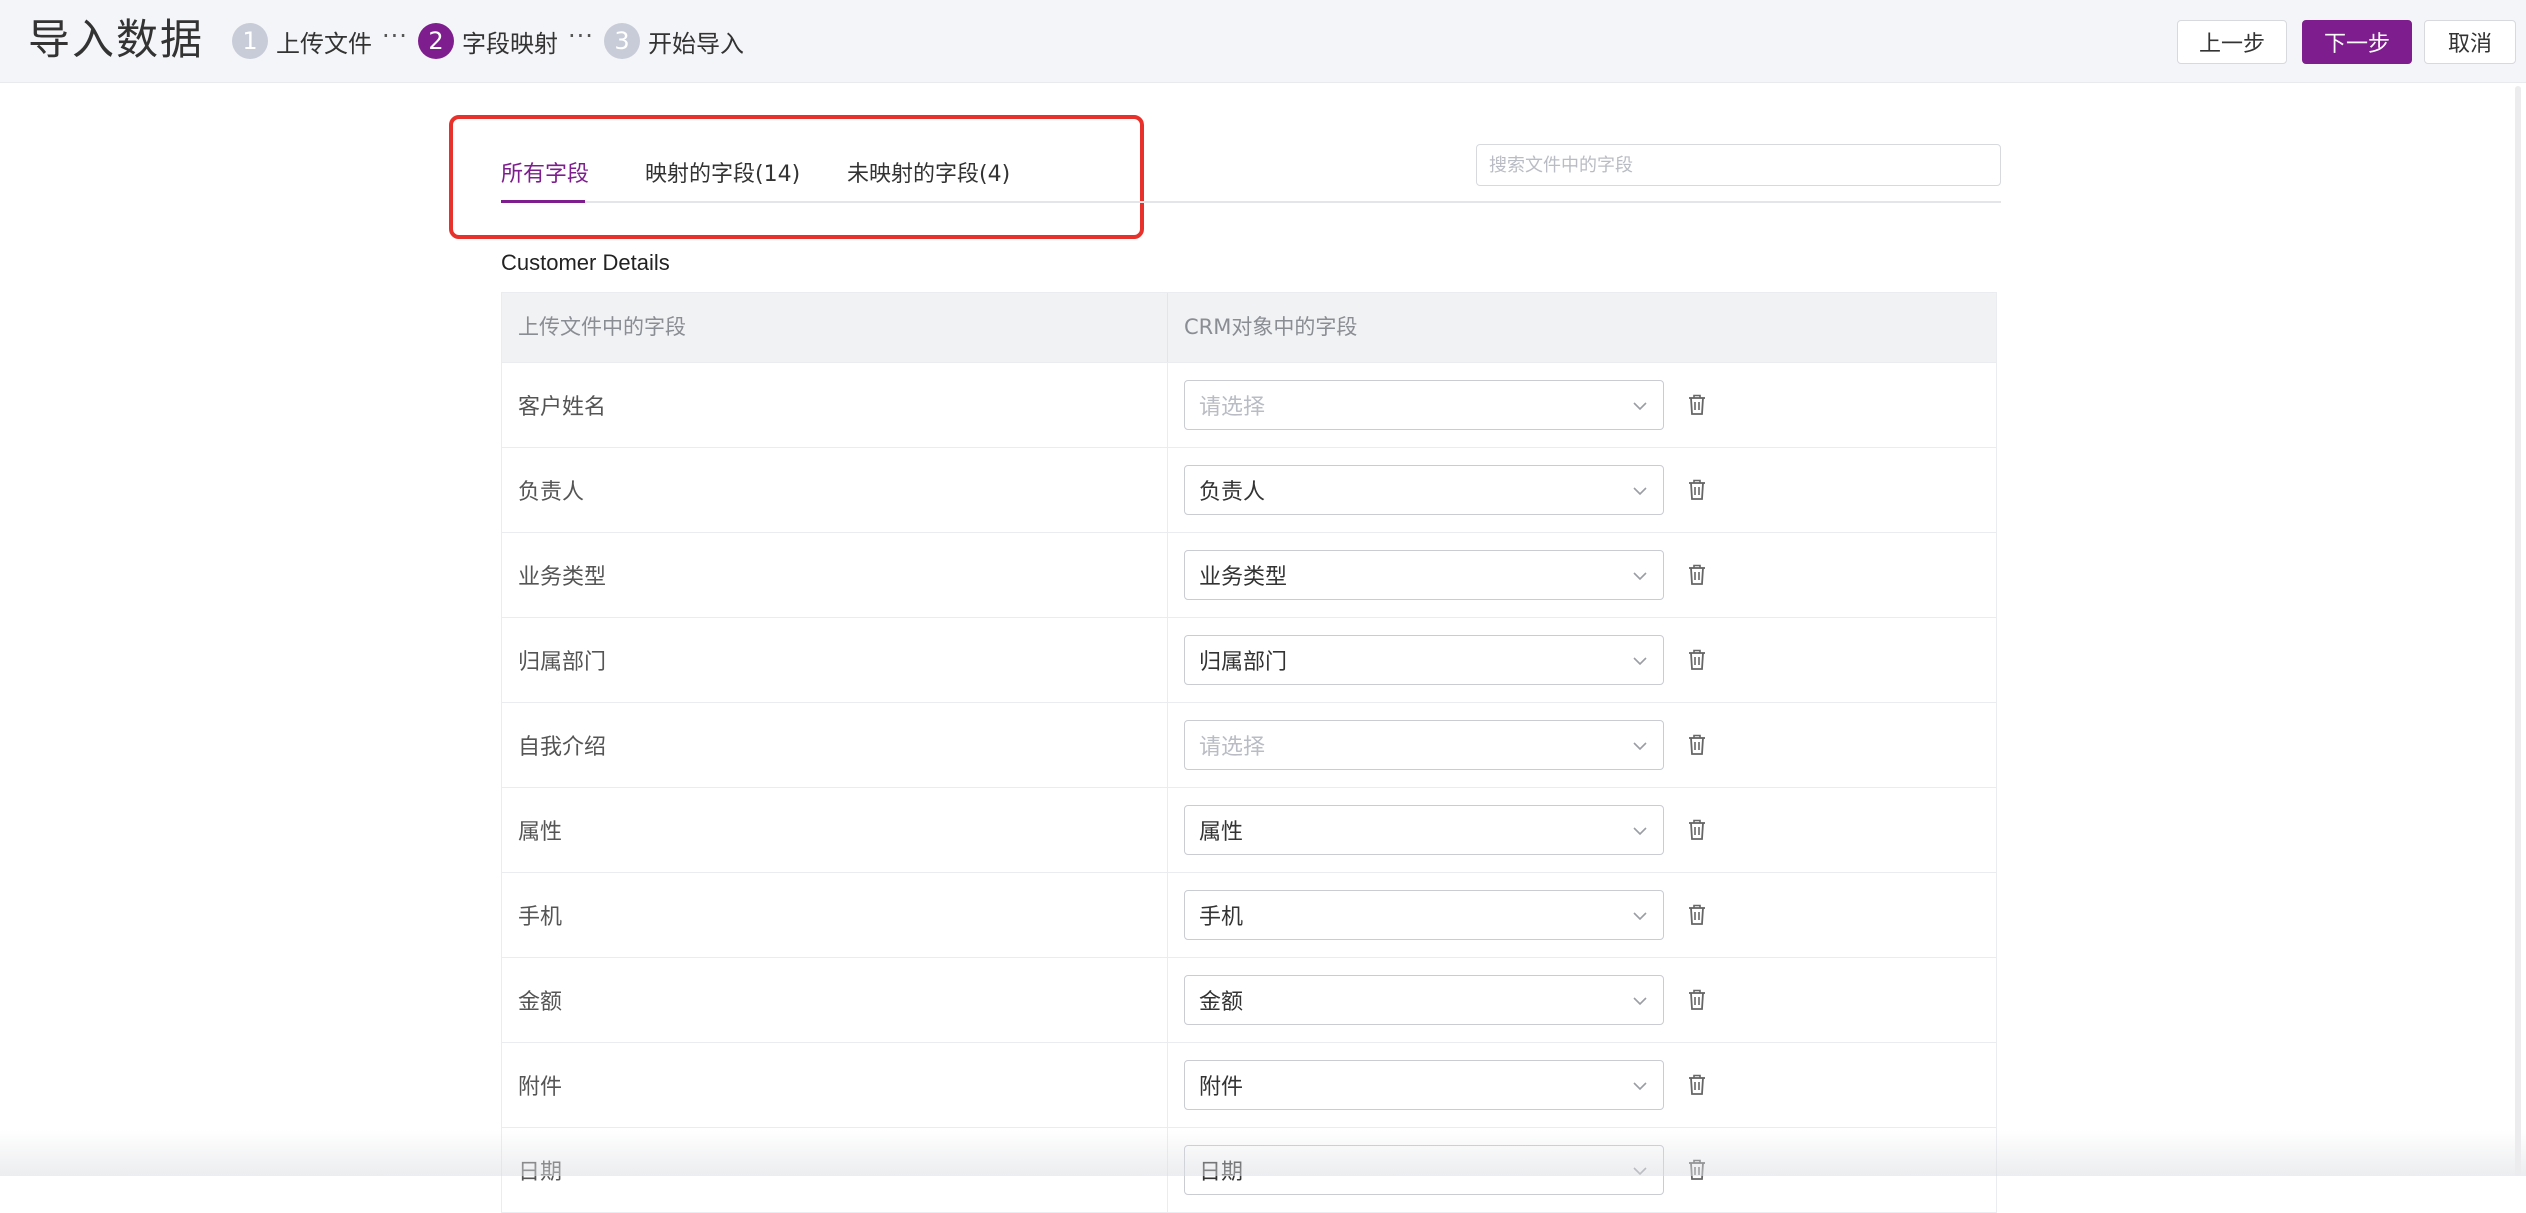  I want to click on table-row: 日期 日期, so click(1249, 1170).